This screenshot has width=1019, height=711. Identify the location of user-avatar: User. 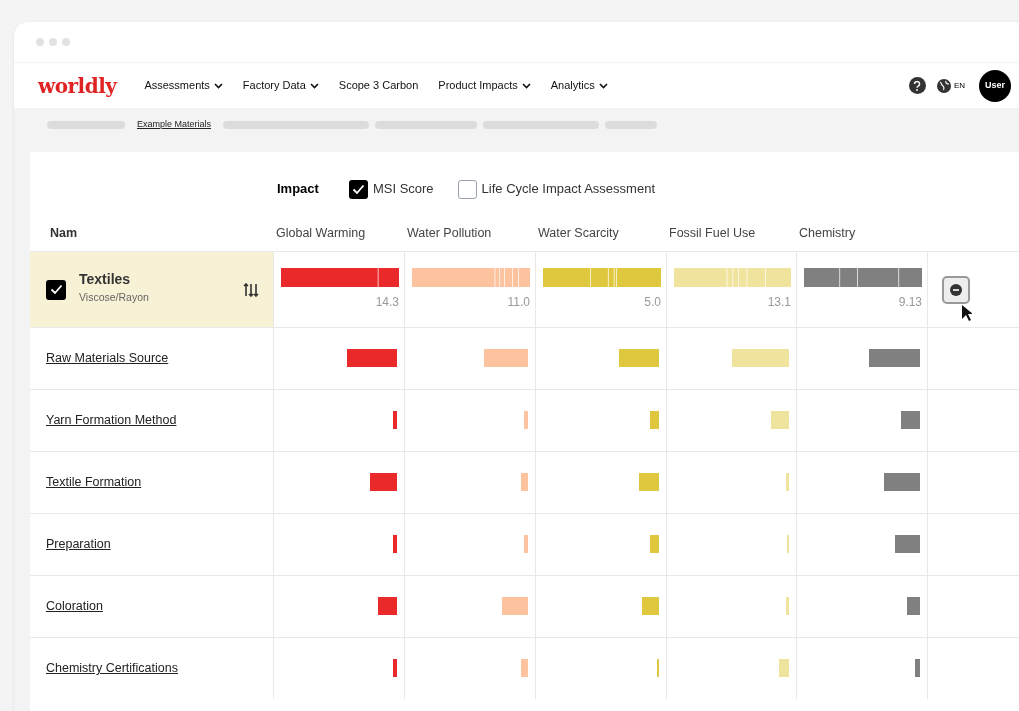
(995, 85).